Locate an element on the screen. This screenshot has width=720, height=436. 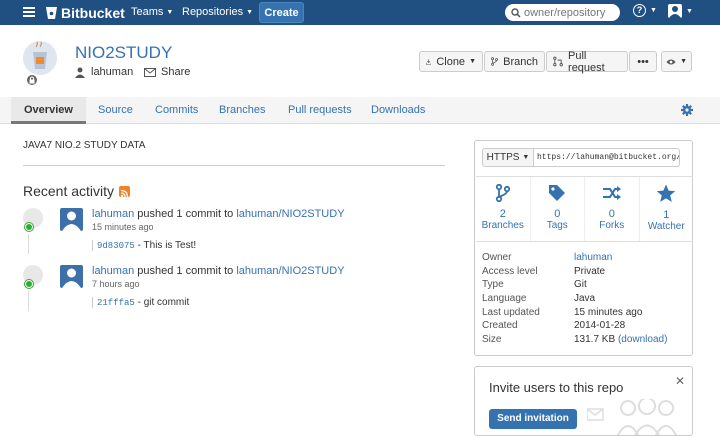
create-button: Create is located at coordinates (281, 12).